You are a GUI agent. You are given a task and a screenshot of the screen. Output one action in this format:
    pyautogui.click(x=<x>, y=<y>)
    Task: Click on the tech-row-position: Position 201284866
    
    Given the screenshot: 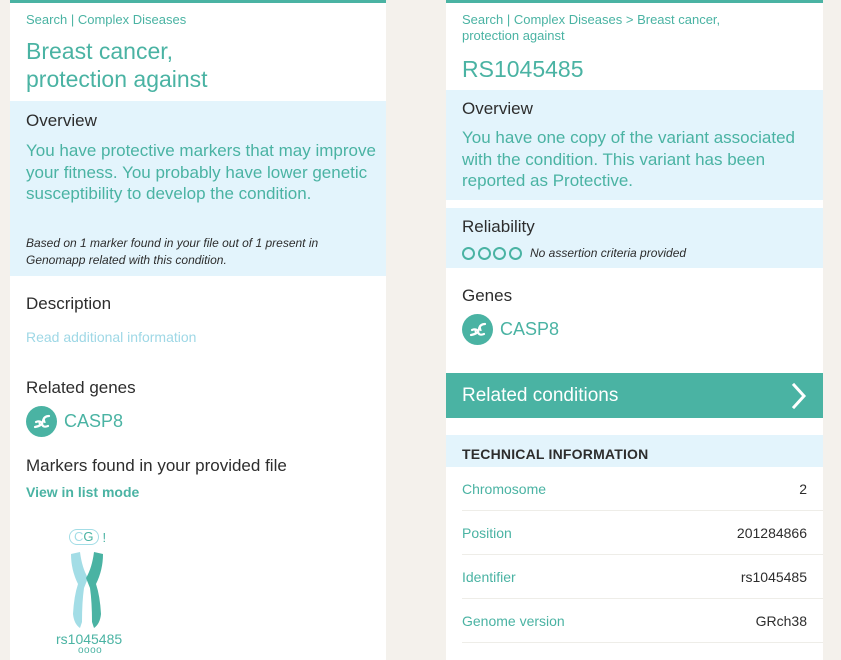 What is the action you would take?
    pyautogui.click(x=642, y=533)
    